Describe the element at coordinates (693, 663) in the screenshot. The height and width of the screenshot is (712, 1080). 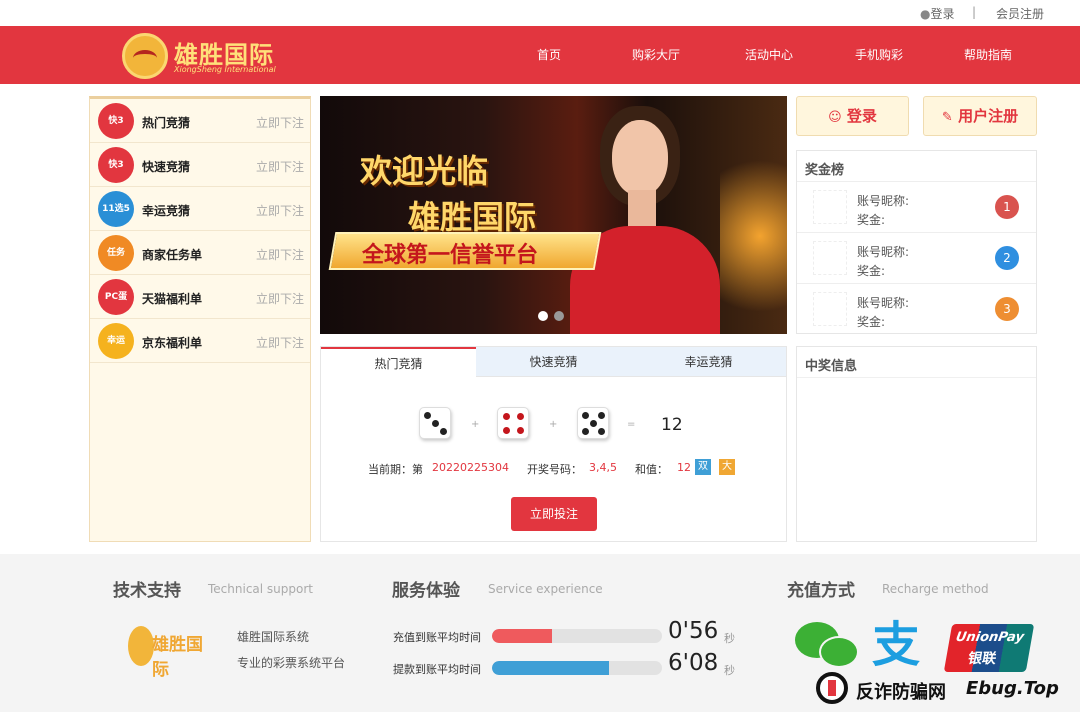
I see `withdraw-time-value: 6'08` at that location.